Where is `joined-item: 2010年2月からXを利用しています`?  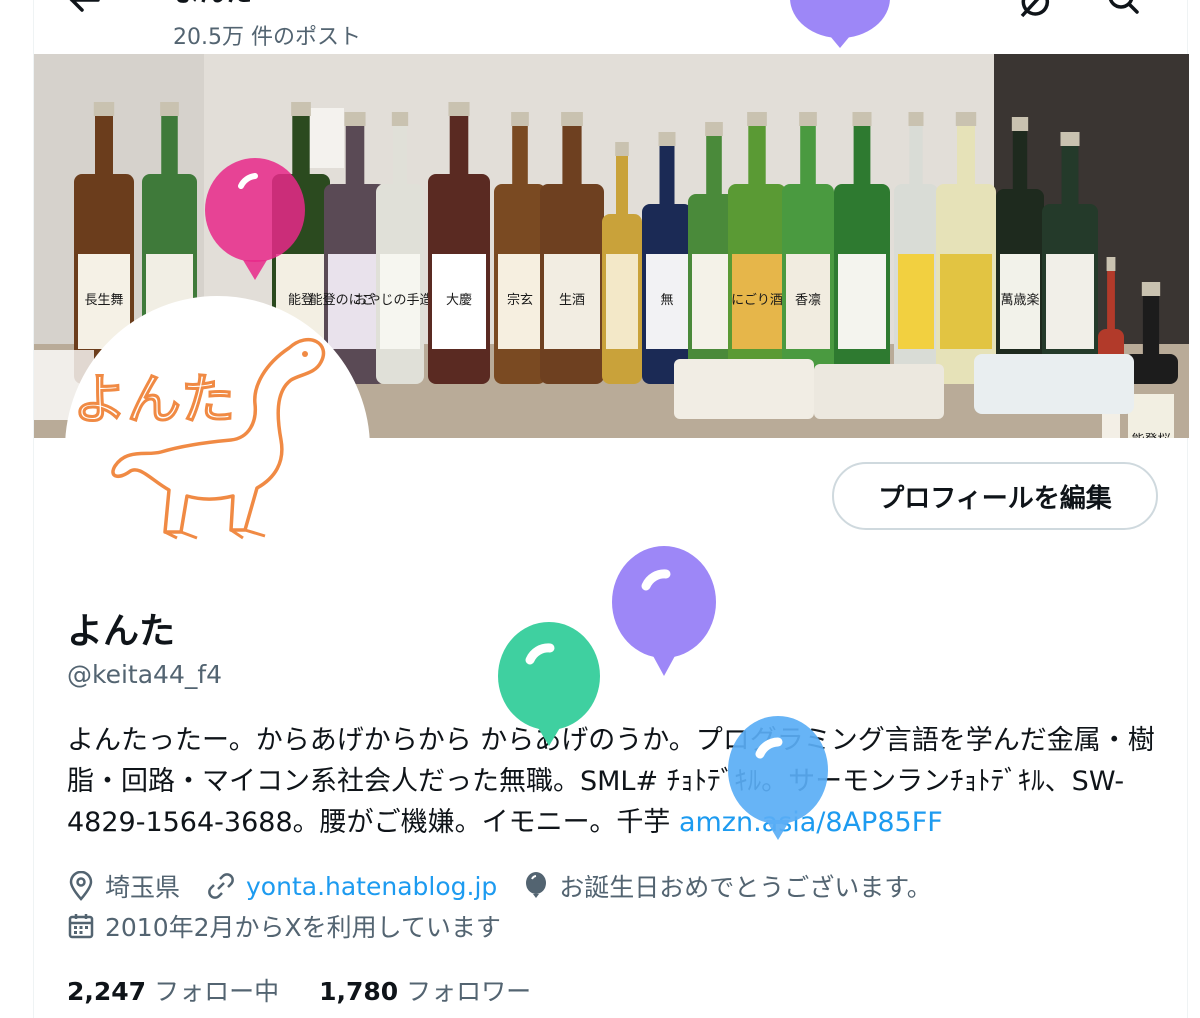
joined-item: 2010年2月からXを利用しています is located at coordinates (284, 926).